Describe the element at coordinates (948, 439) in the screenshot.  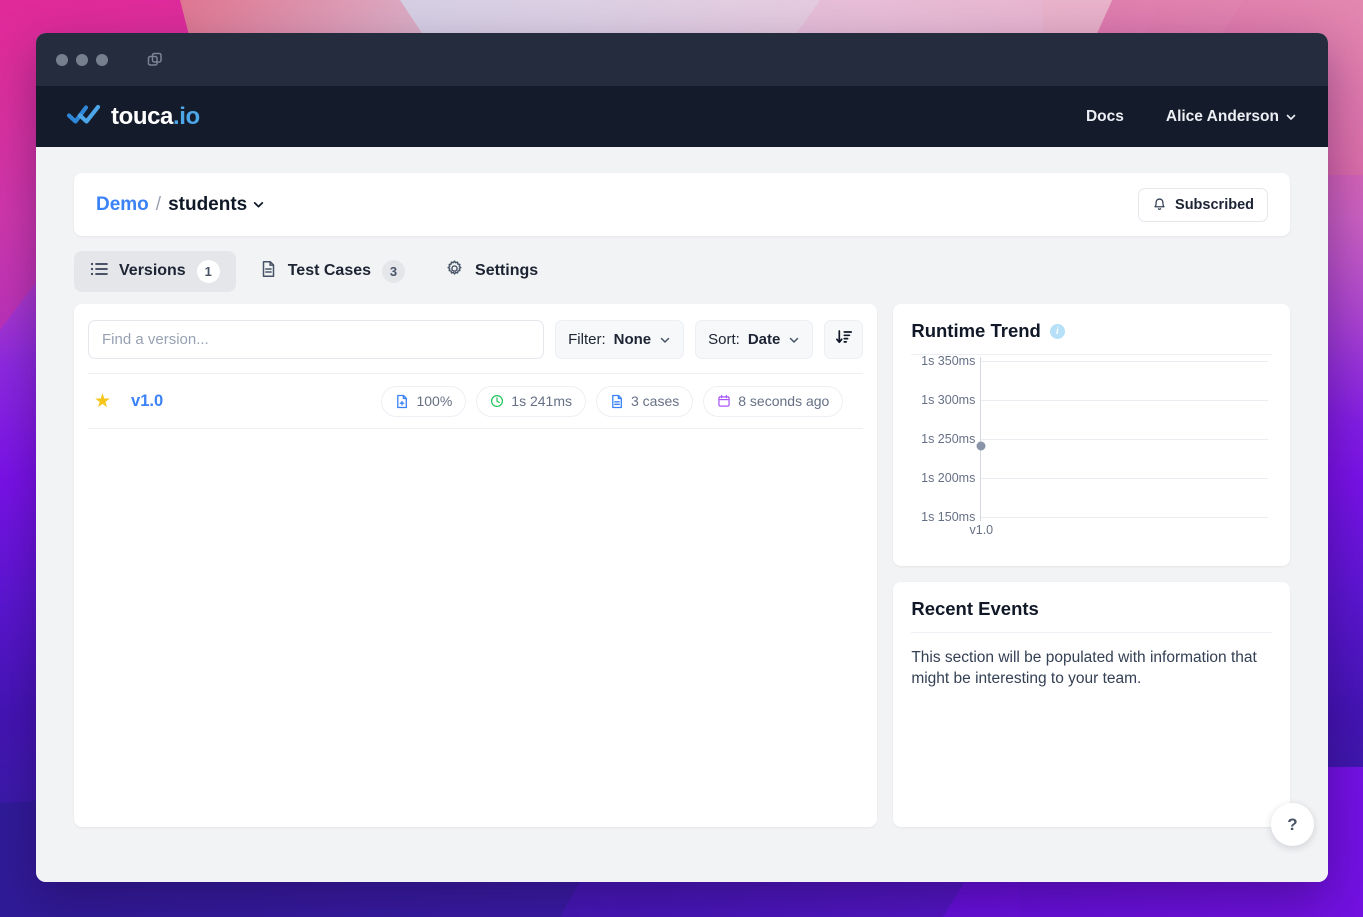
I see `chart-y-tick: 1s 250ms` at that location.